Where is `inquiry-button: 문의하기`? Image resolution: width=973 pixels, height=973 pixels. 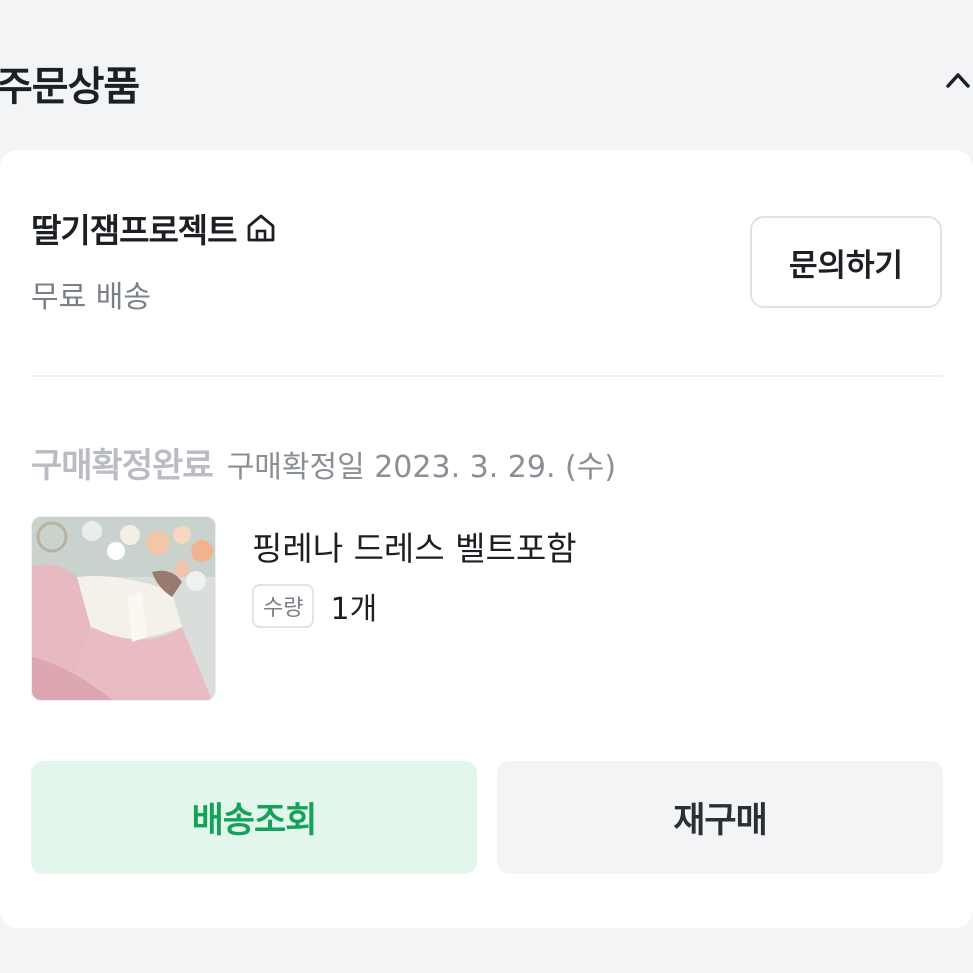 inquiry-button: 문의하기 is located at coordinates (846, 262).